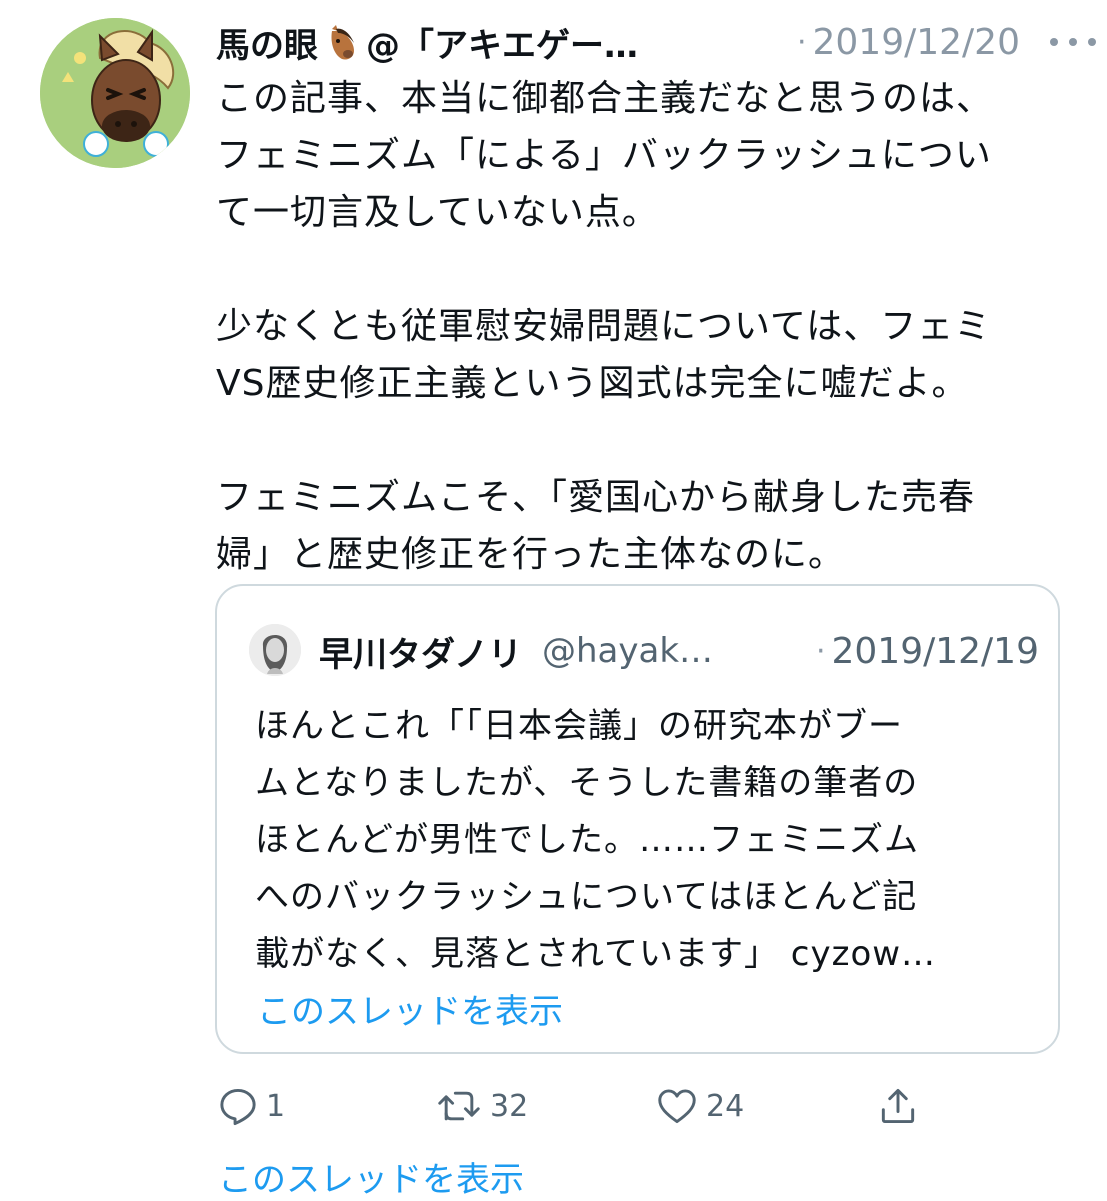 The height and width of the screenshot is (1201, 1107). Describe the element at coordinates (725, 1106) in the screenshot. I see `like-count: 24` at that location.